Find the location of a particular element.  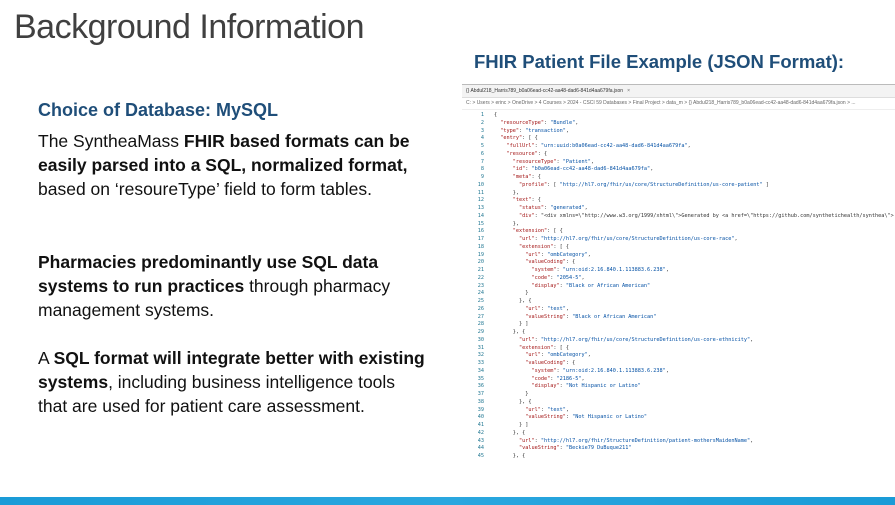

code-text: }, is located at coordinates (506, 223).